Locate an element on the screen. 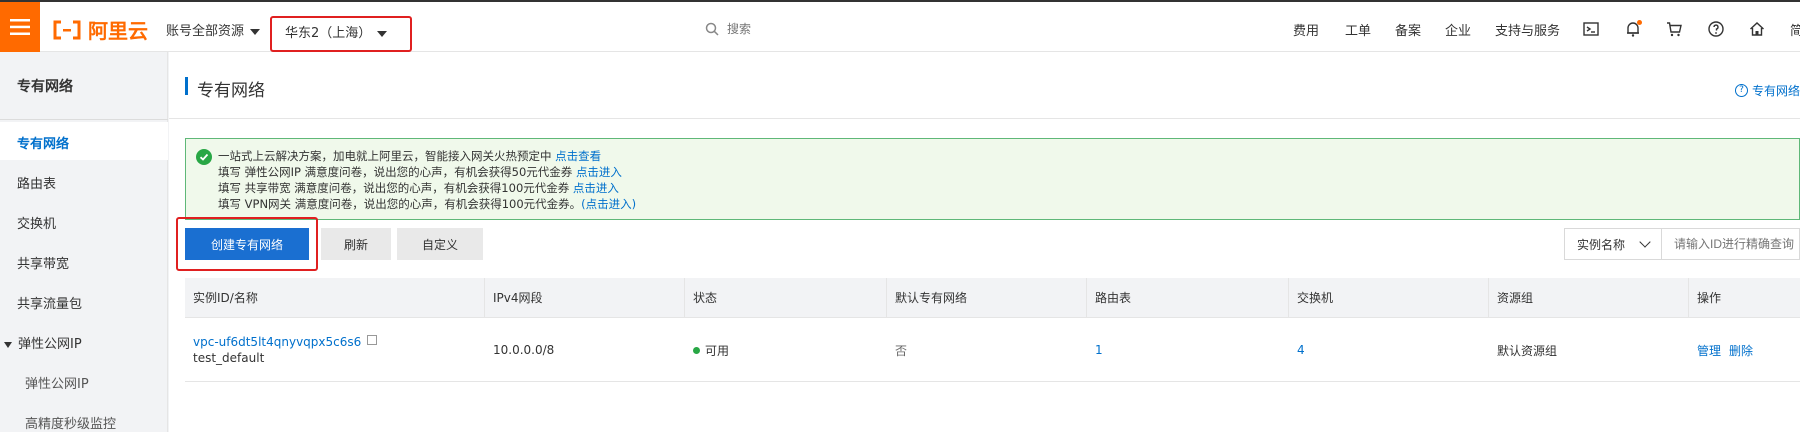  aliyun-logo: 阿里云 is located at coordinates (100, 29).